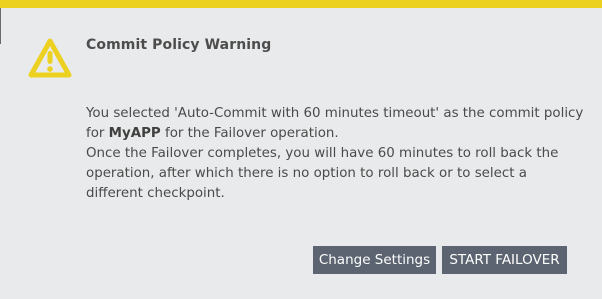  Describe the element at coordinates (504, 260) in the screenshot. I see `start-failover-button: START FAILOVER` at that location.